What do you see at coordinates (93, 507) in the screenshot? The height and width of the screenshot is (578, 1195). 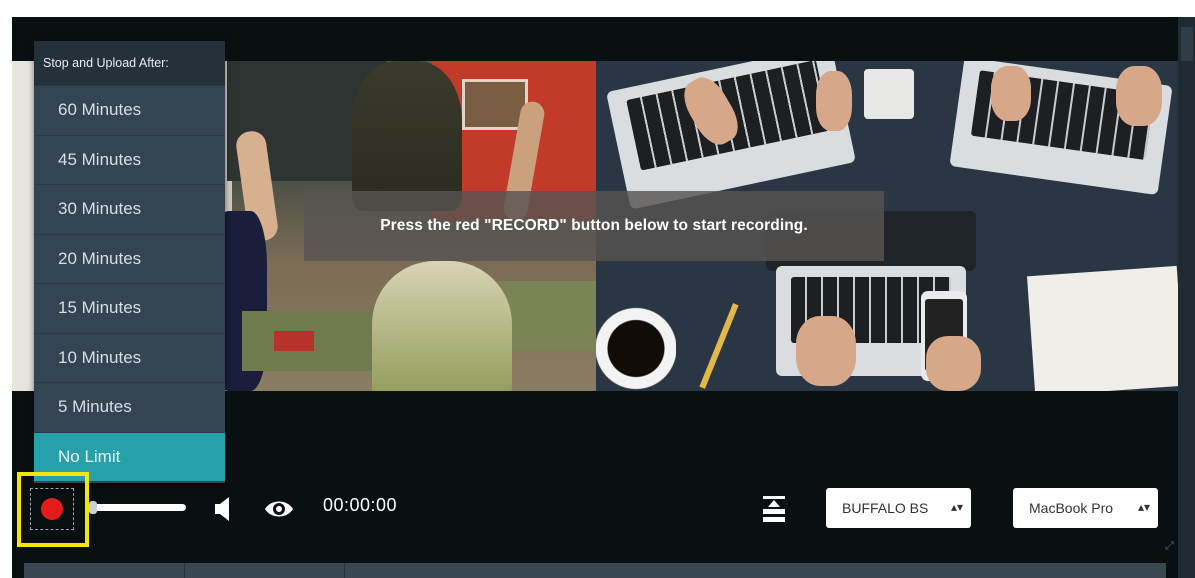 I see `volume-slider-handle` at bounding box center [93, 507].